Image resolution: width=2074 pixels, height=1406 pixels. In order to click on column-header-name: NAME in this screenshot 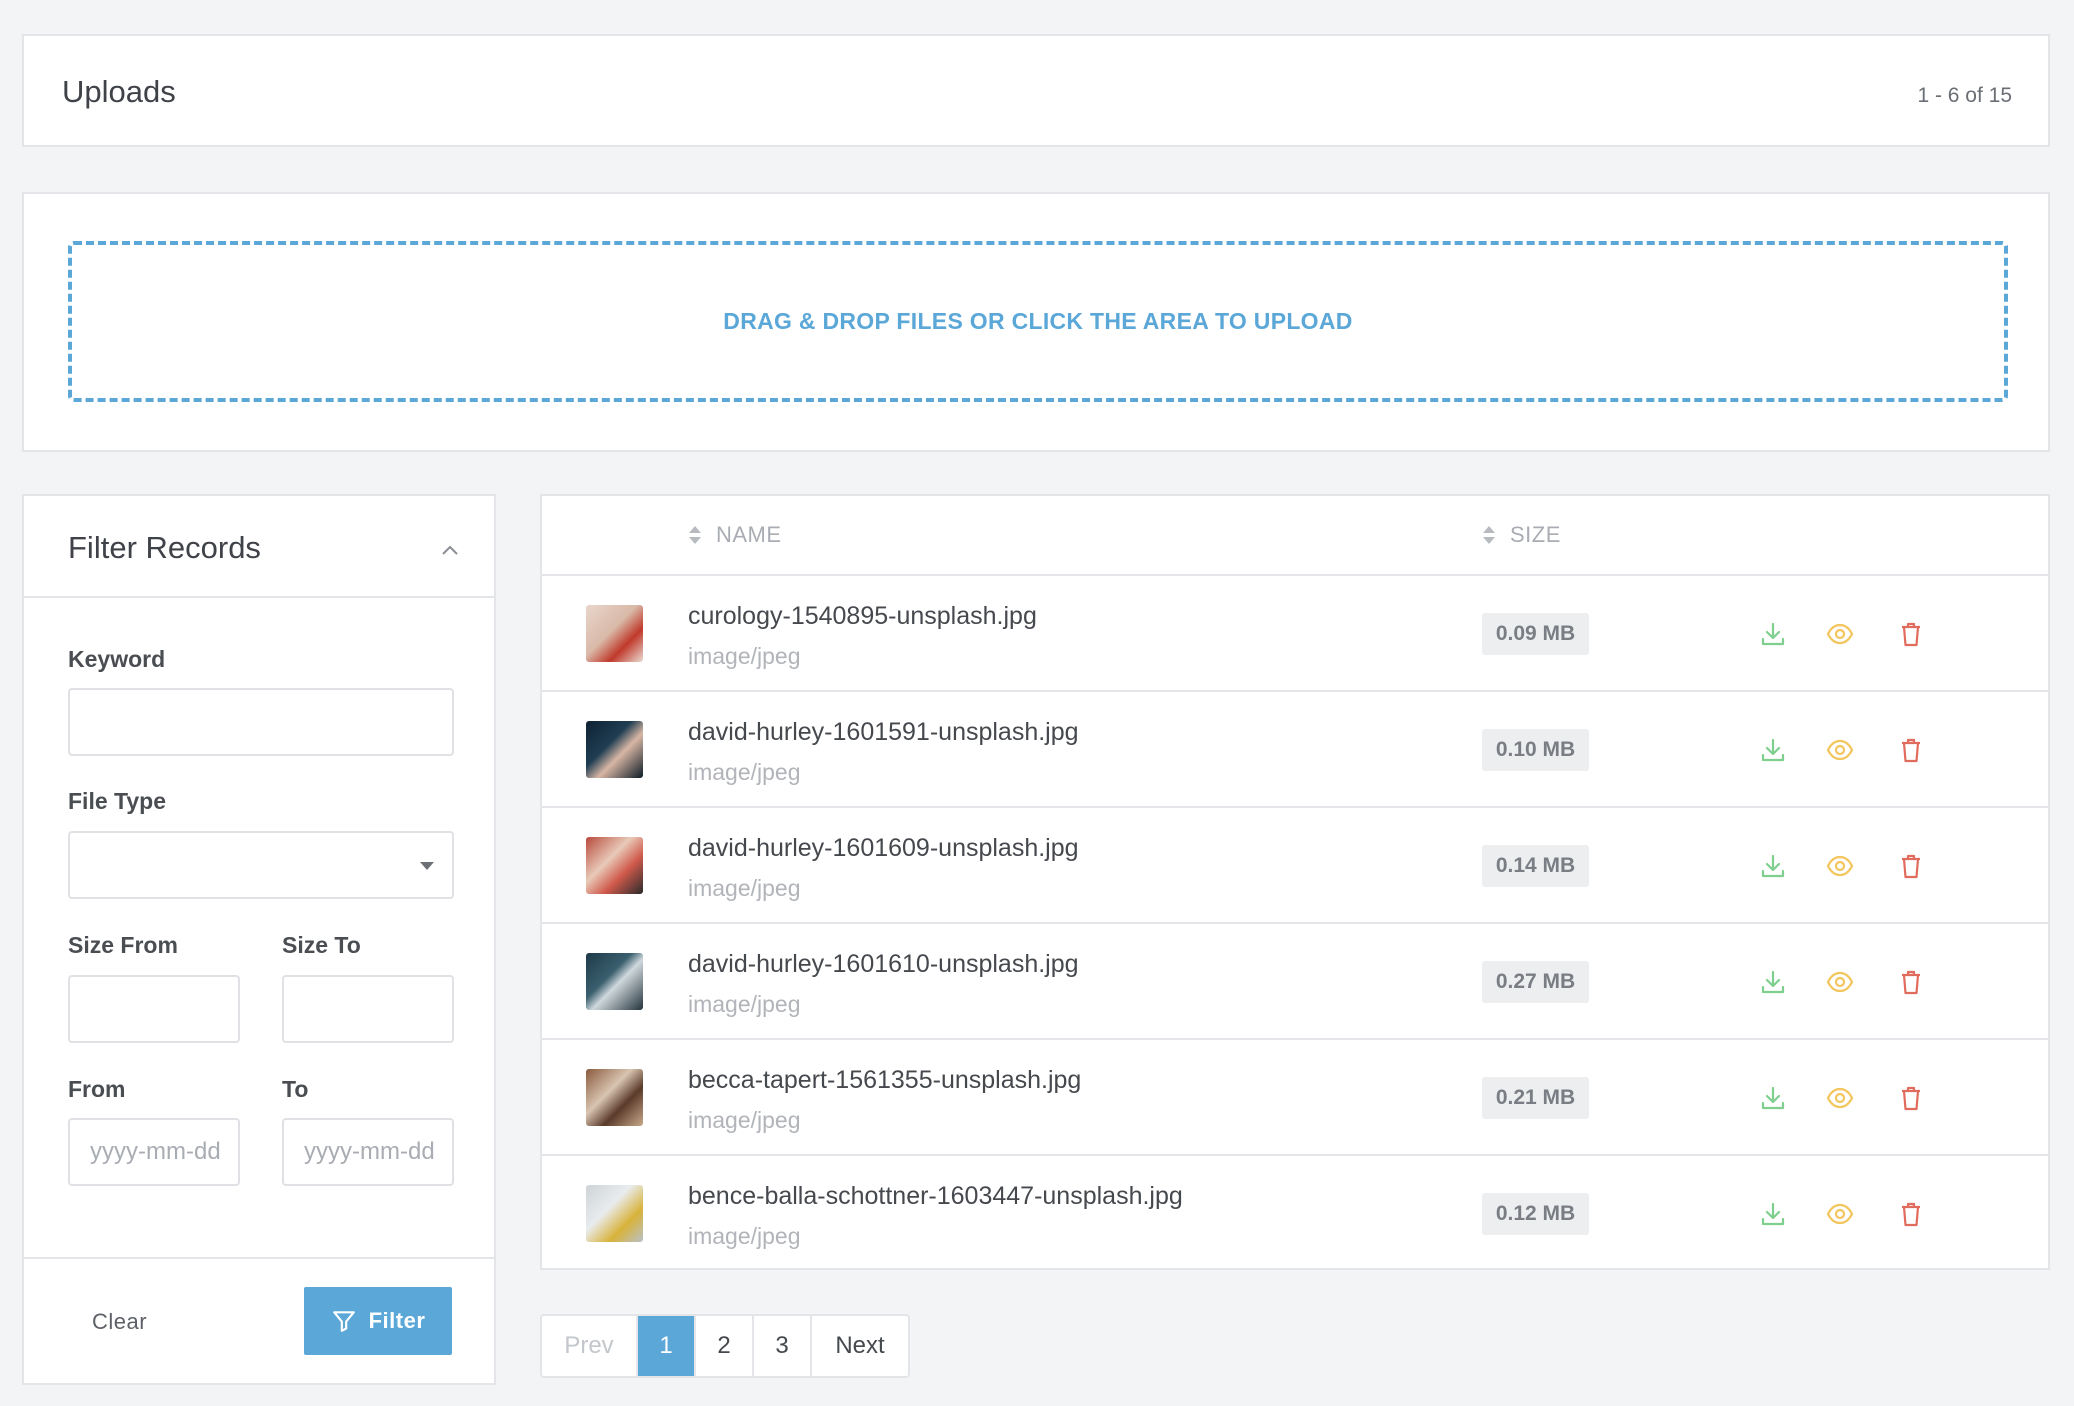, I will do `click(735, 535)`.